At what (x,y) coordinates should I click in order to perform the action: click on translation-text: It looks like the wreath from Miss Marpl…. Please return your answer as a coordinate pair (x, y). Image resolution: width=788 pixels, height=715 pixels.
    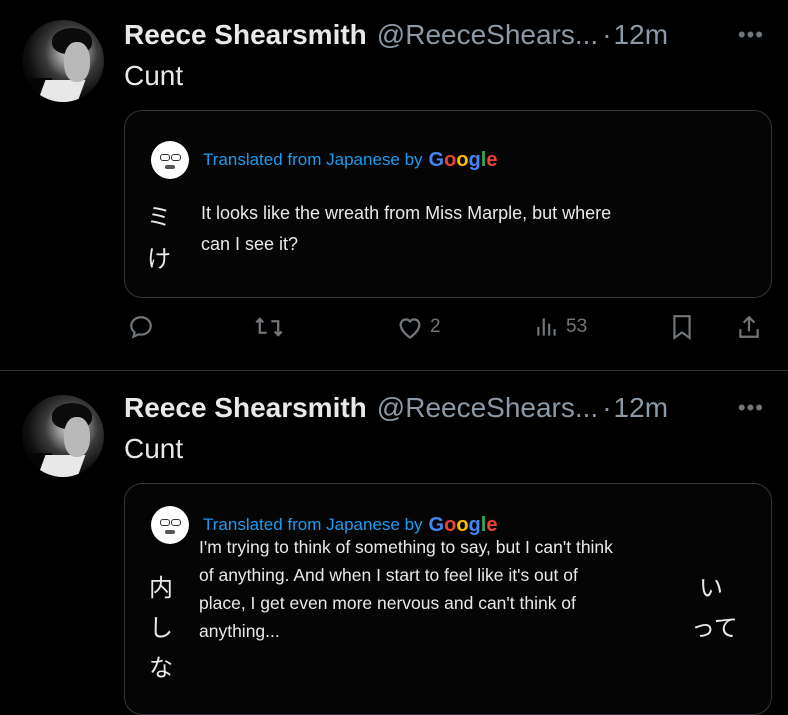
    Looking at the image, I should click on (406, 229).